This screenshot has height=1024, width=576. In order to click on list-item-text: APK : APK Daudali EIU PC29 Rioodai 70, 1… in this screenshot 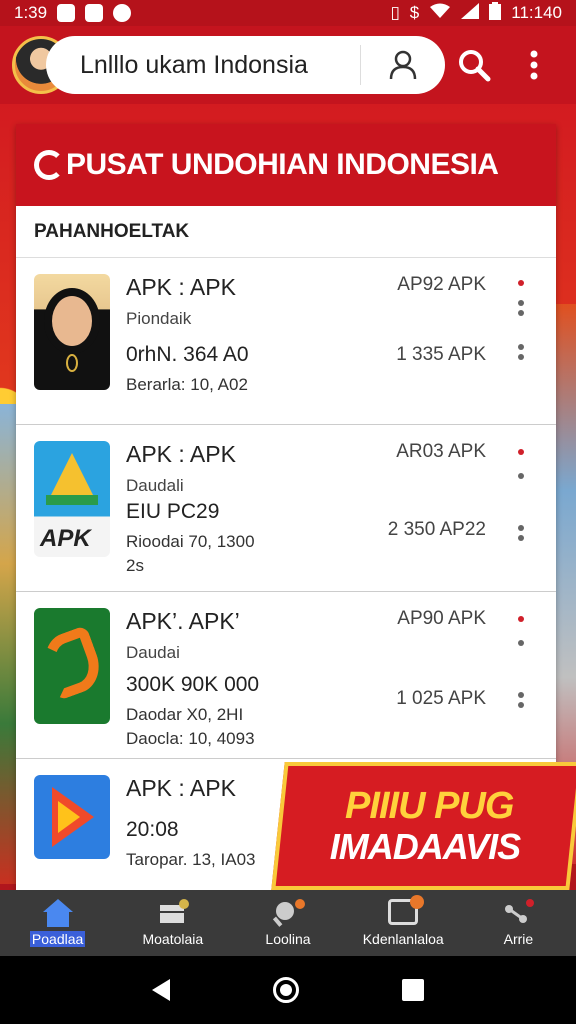, I will do `click(332, 516)`.